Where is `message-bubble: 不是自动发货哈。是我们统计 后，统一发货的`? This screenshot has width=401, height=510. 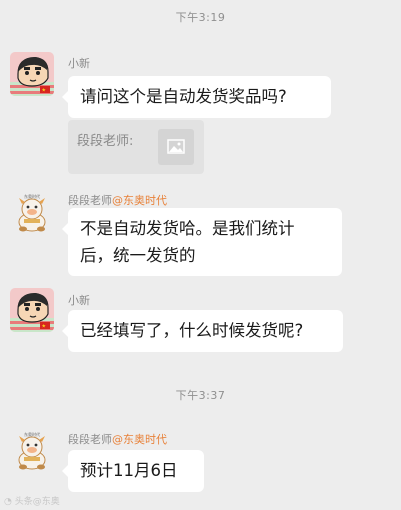
message-bubble: 不是自动发货哈。是我们统计 后，统一发货的 is located at coordinates (202, 242).